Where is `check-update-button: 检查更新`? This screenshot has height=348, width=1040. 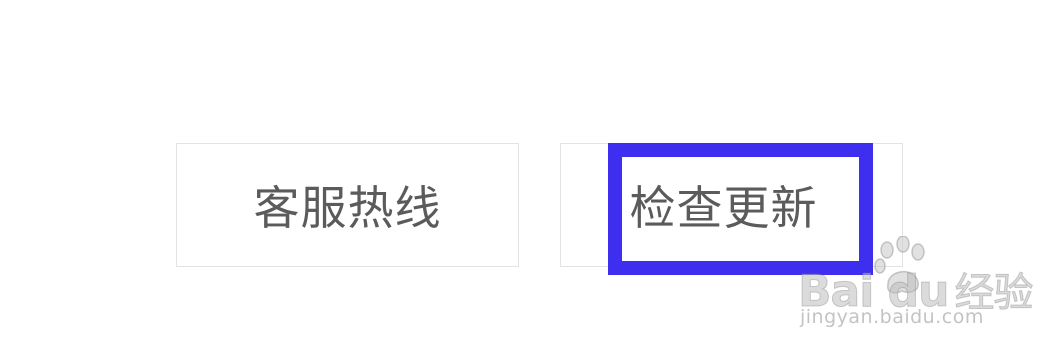
check-update-button: 检查更新 is located at coordinates (731, 205).